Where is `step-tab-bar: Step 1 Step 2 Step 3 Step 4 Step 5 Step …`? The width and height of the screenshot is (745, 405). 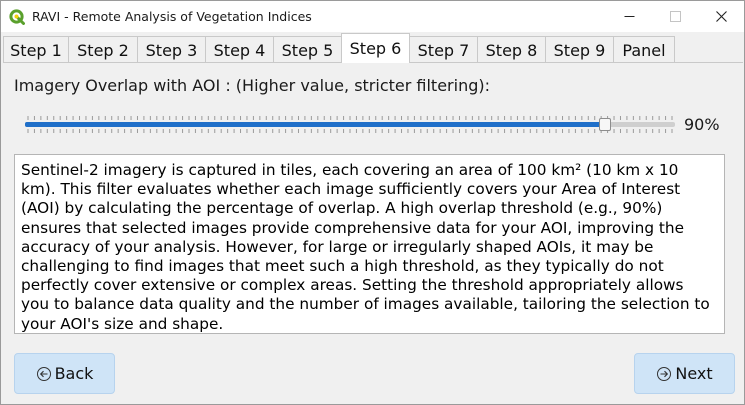
step-tab-bar: Step 1 Step 2 Step 3 Step 4 Step 5 Step … is located at coordinates (373, 48).